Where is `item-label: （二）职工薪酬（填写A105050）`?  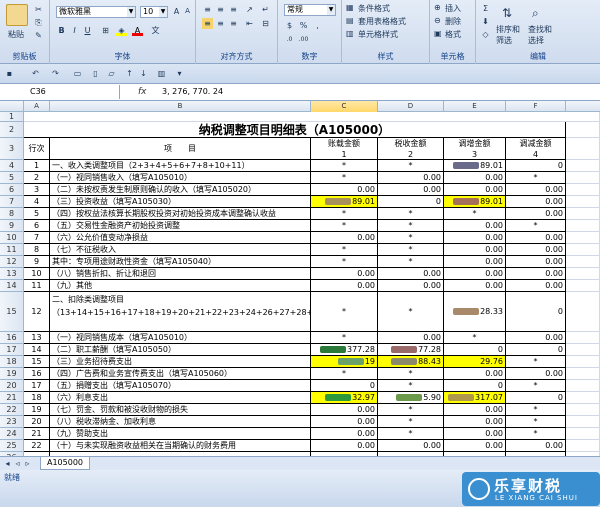 item-label: （二）职工薪酬（填写A105050） is located at coordinates (180, 350).